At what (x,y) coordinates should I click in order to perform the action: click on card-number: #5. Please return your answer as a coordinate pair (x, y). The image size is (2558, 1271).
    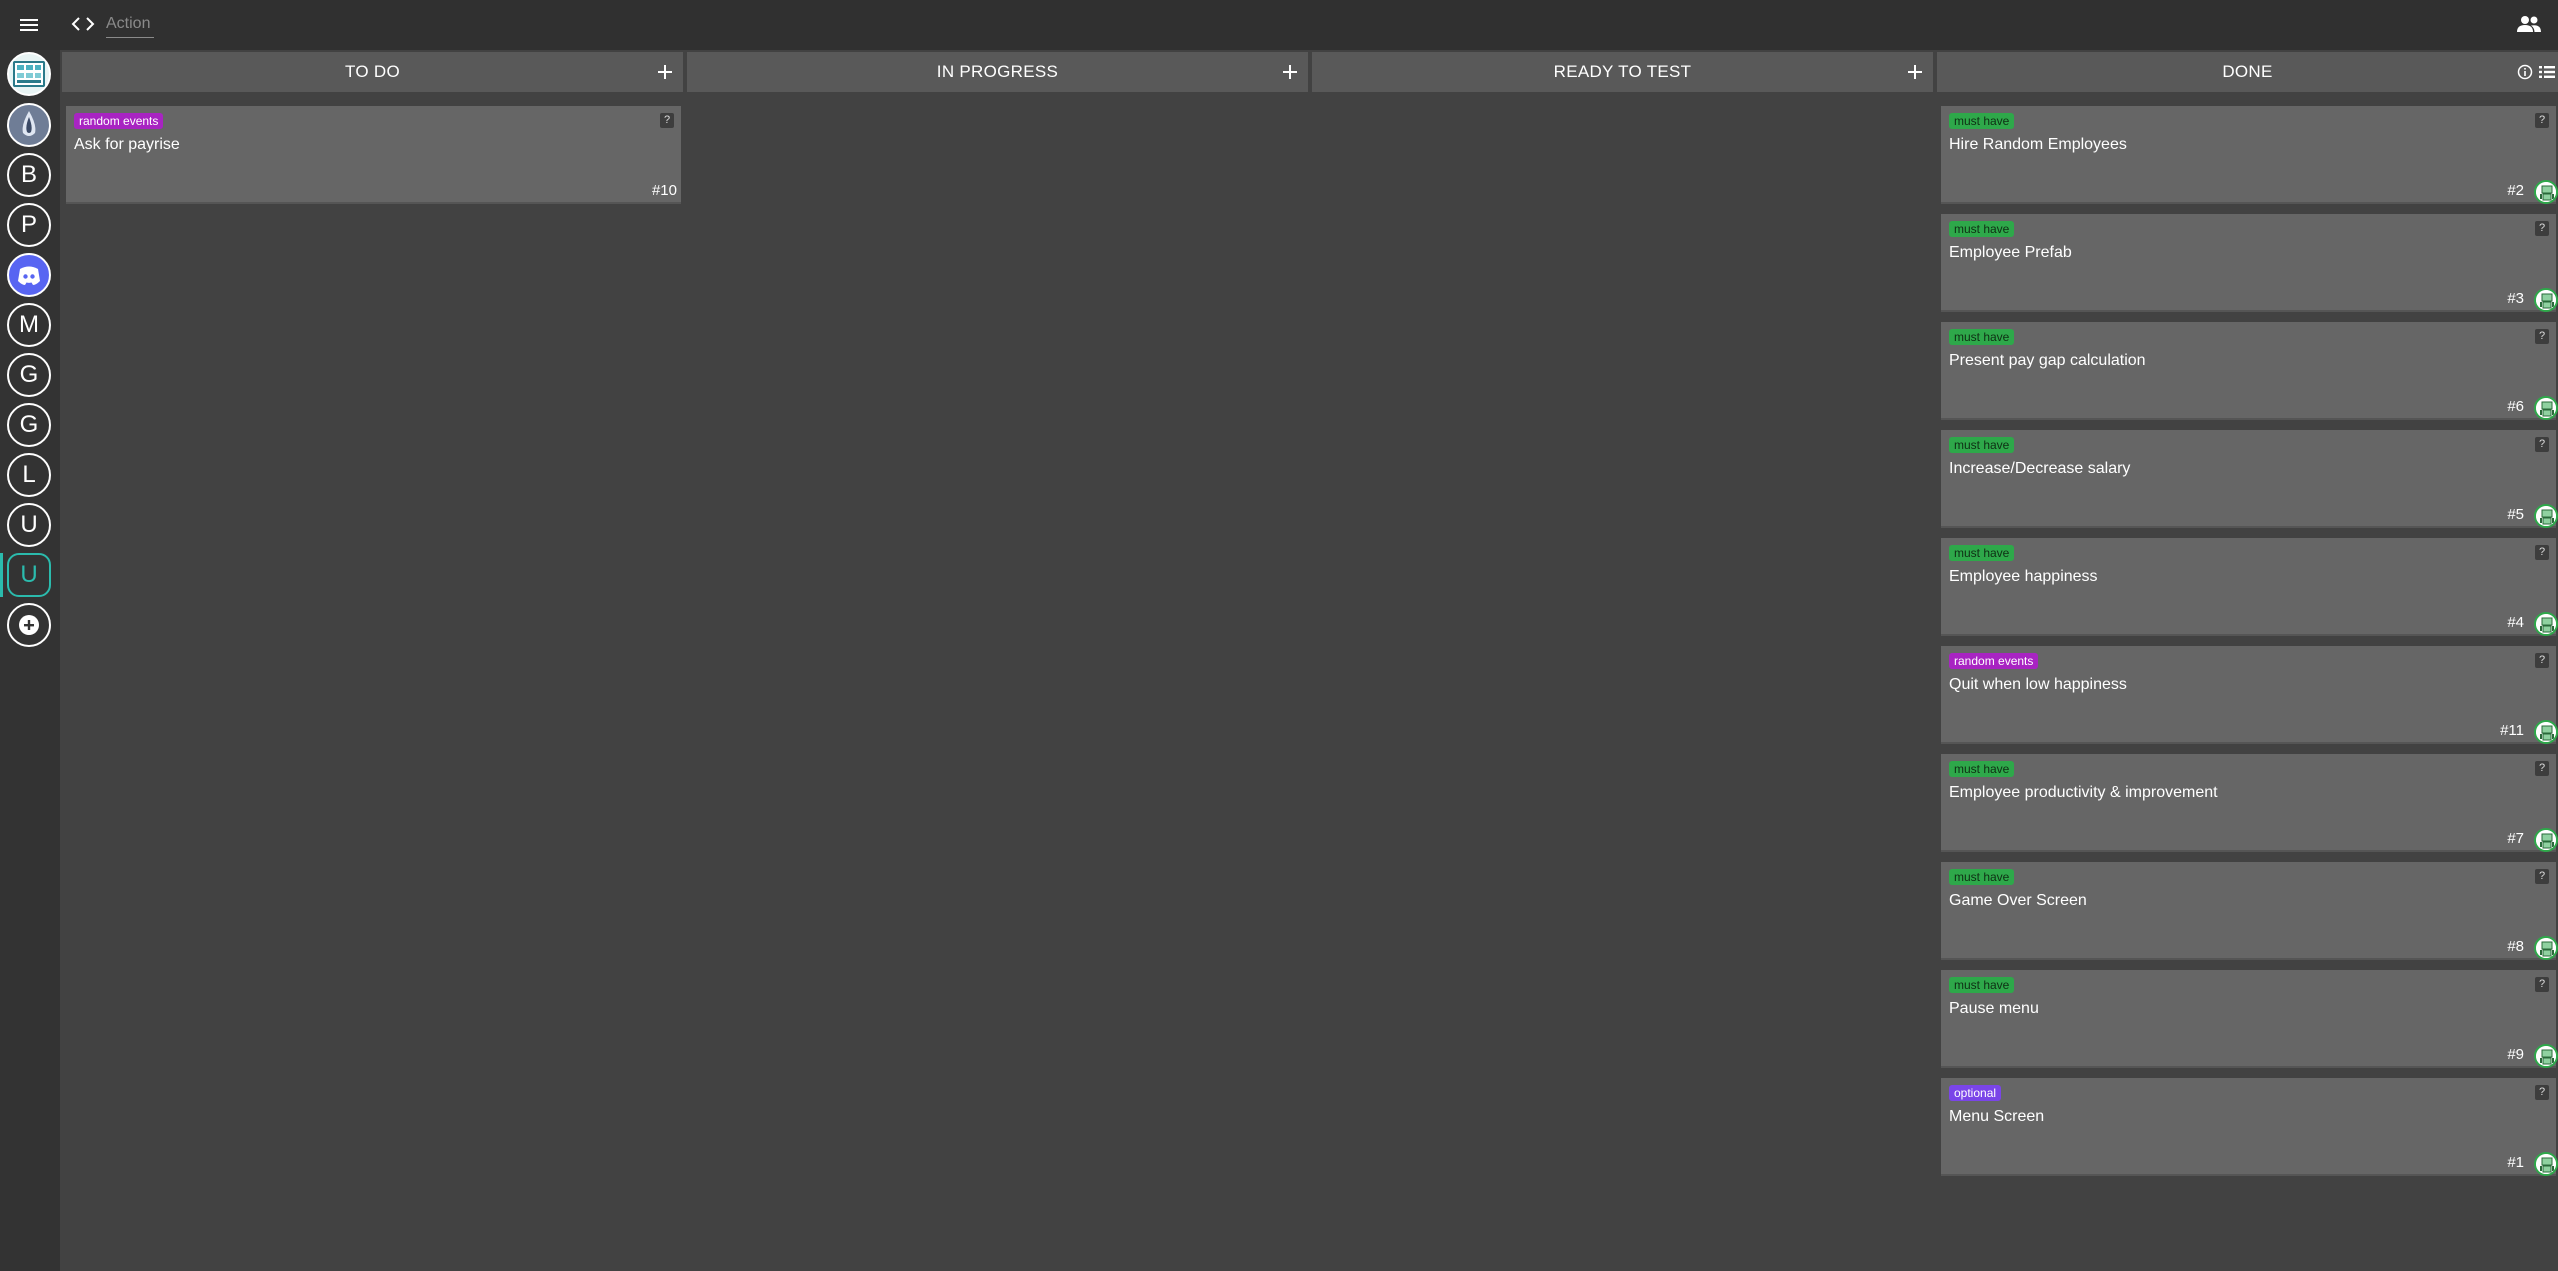
    Looking at the image, I should click on (2515, 514).